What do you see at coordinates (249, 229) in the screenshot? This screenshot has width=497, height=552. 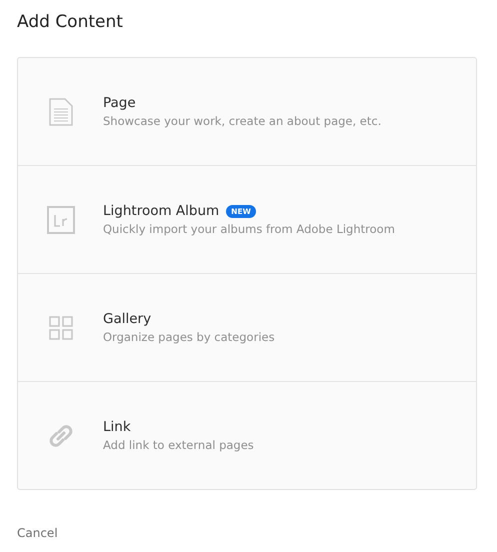 I see `option-description: Quickly import your albums from Adobe Lightroom` at bounding box center [249, 229].